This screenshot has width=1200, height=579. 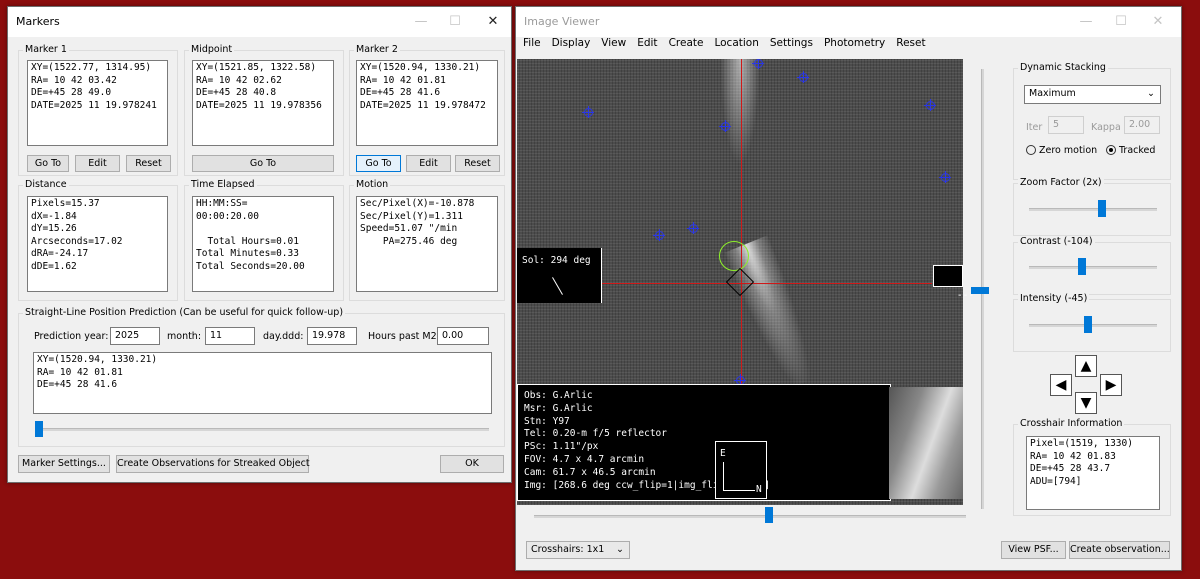 I want to click on markers-title: Markers, so click(x=38, y=21).